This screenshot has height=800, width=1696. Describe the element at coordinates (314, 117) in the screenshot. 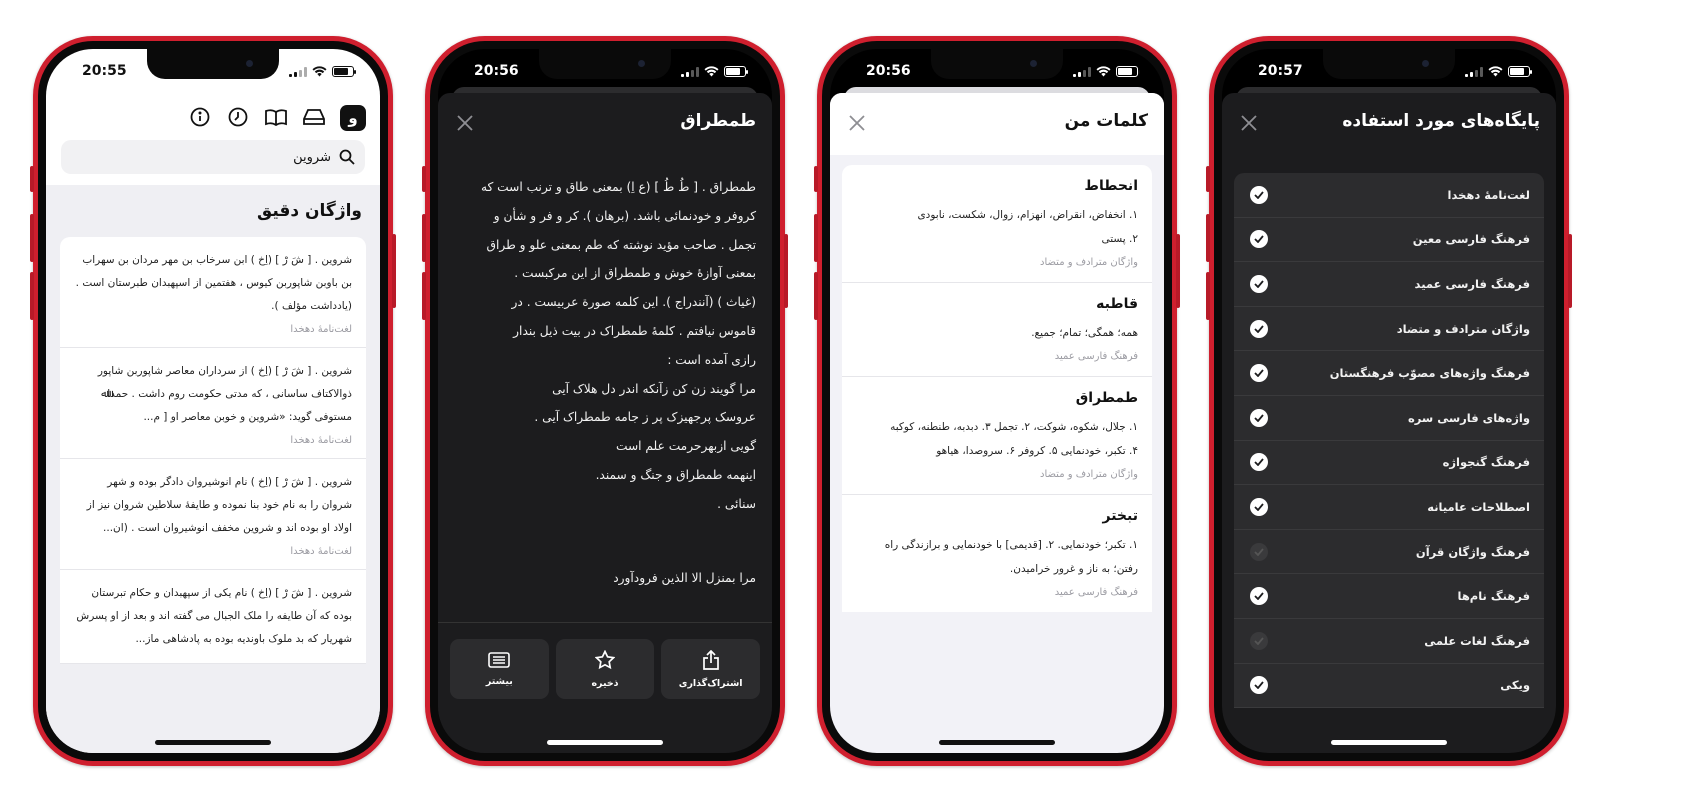

I see `drawer-icon` at that location.